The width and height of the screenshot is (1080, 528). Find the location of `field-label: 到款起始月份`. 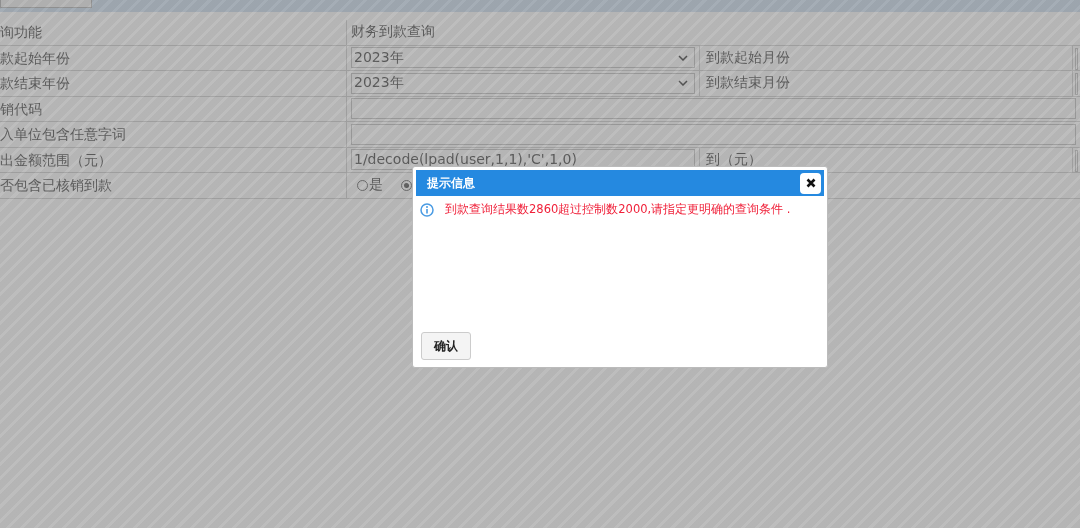

field-label: 到款起始月份 is located at coordinates (886, 57).